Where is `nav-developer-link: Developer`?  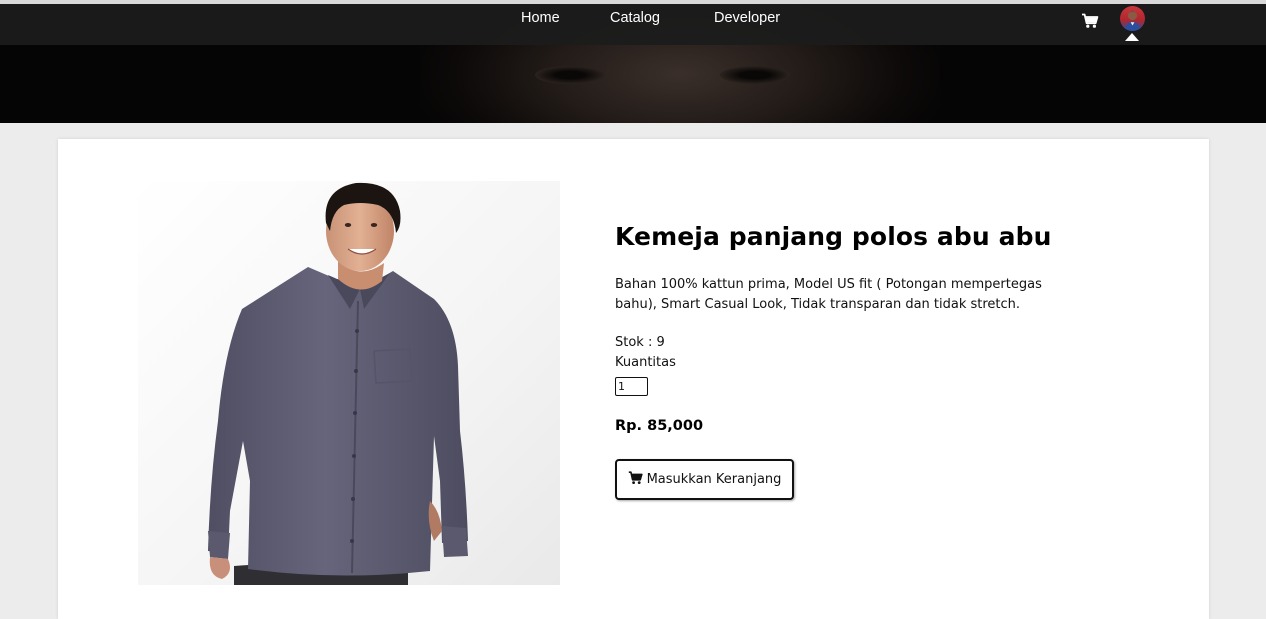 nav-developer-link: Developer is located at coordinates (747, 18).